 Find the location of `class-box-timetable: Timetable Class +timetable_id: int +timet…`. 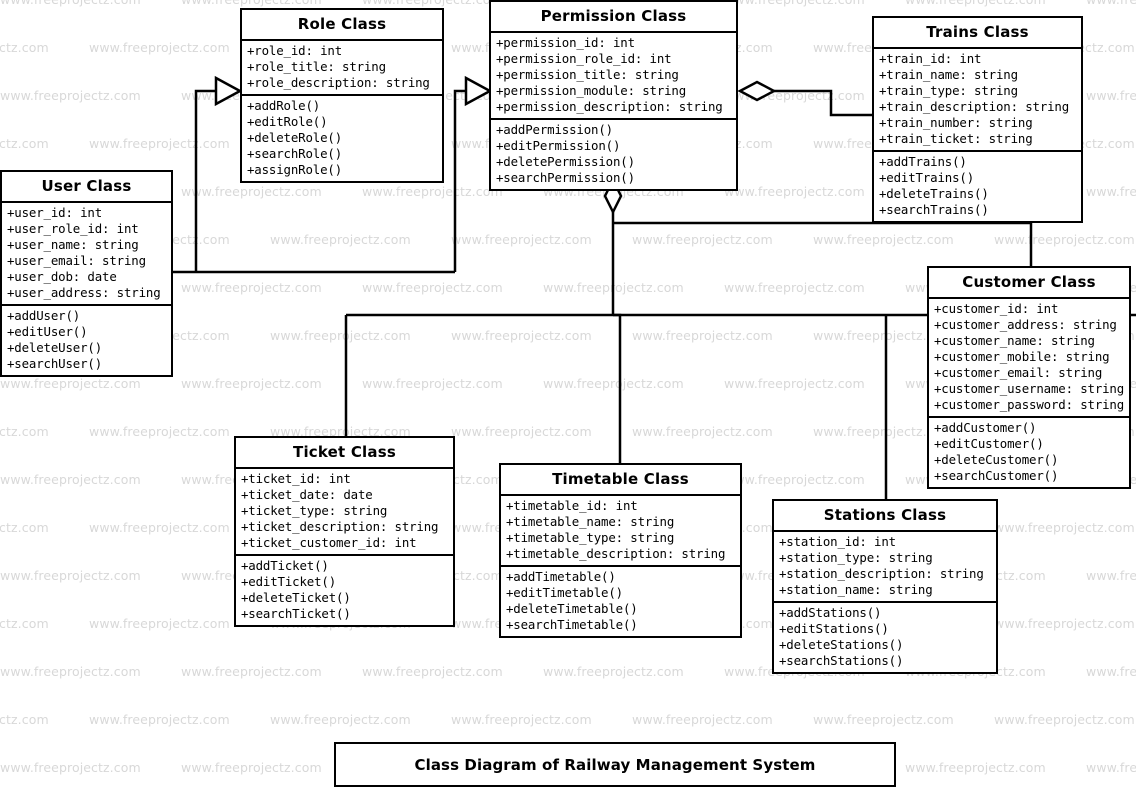

class-box-timetable: Timetable Class +timetable_id: int +timet… is located at coordinates (620, 550).